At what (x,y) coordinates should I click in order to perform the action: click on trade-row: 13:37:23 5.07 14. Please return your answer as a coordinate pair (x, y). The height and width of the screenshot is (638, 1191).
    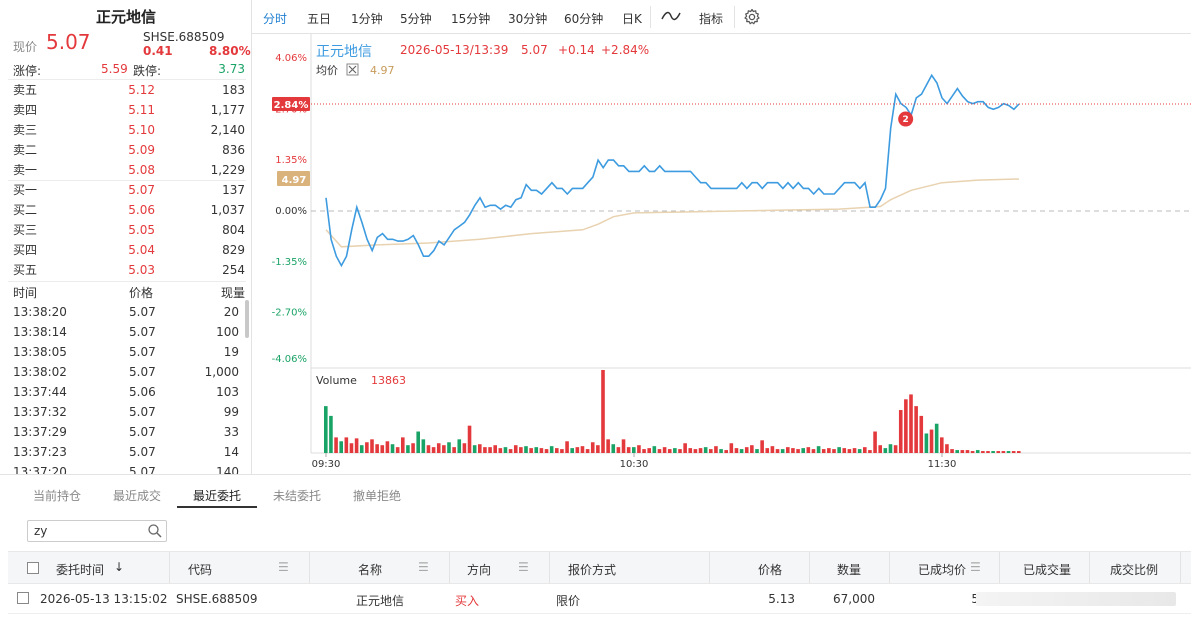
    Looking at the image, I should click on (129, 452).